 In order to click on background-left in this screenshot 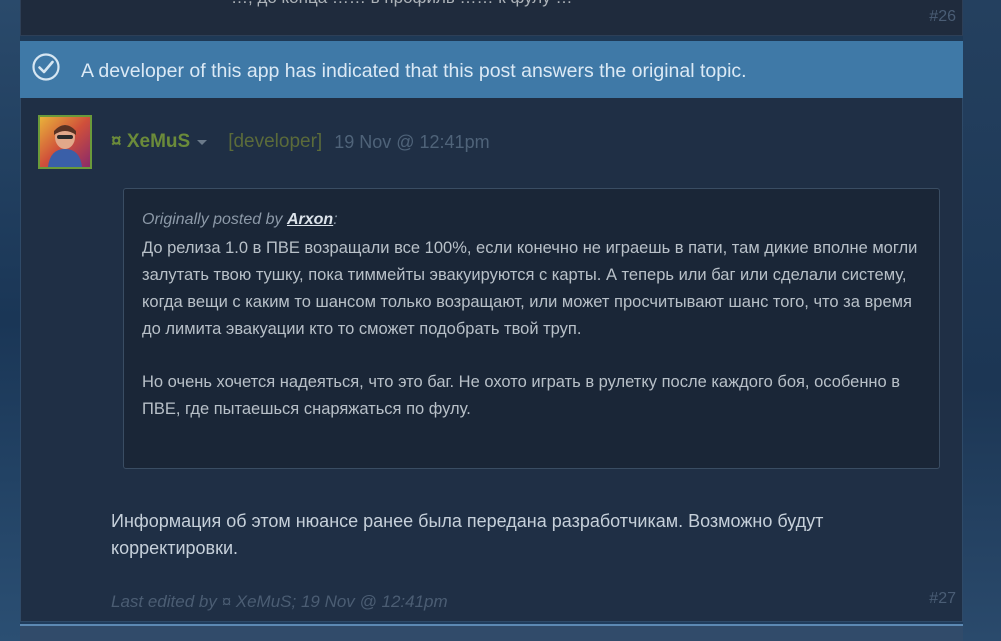, I will do `click(10, 320)`.